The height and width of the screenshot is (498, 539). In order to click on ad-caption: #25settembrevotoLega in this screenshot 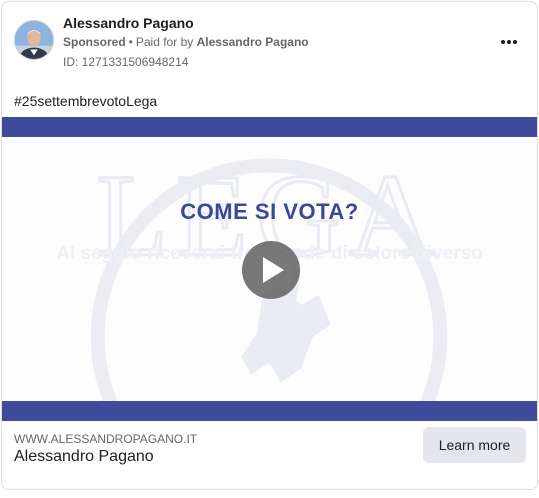, I will do `click(86, 101)`.